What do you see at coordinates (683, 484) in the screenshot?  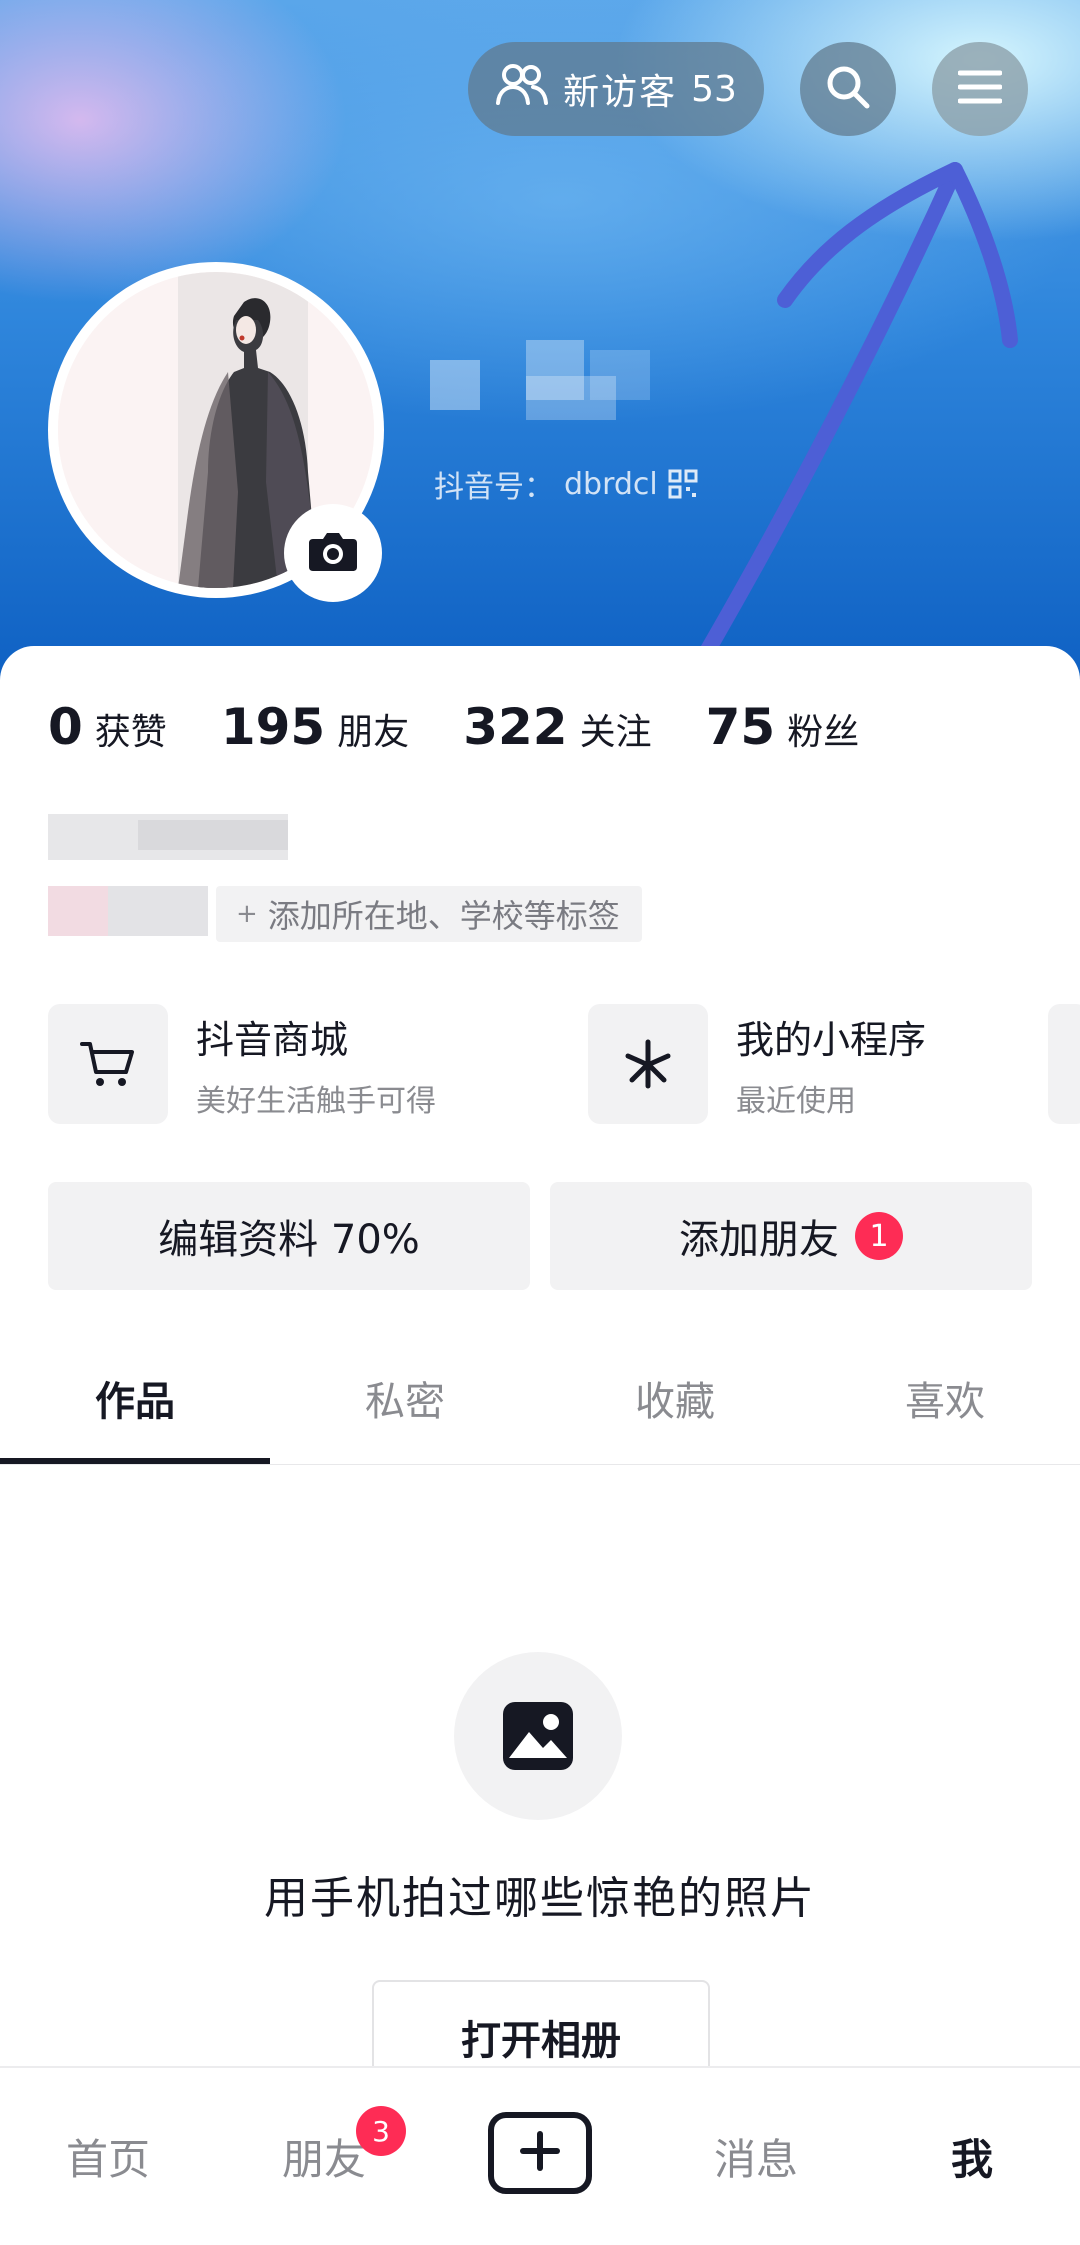 I see `qr-code-icon` at bounding box center [683, 484].